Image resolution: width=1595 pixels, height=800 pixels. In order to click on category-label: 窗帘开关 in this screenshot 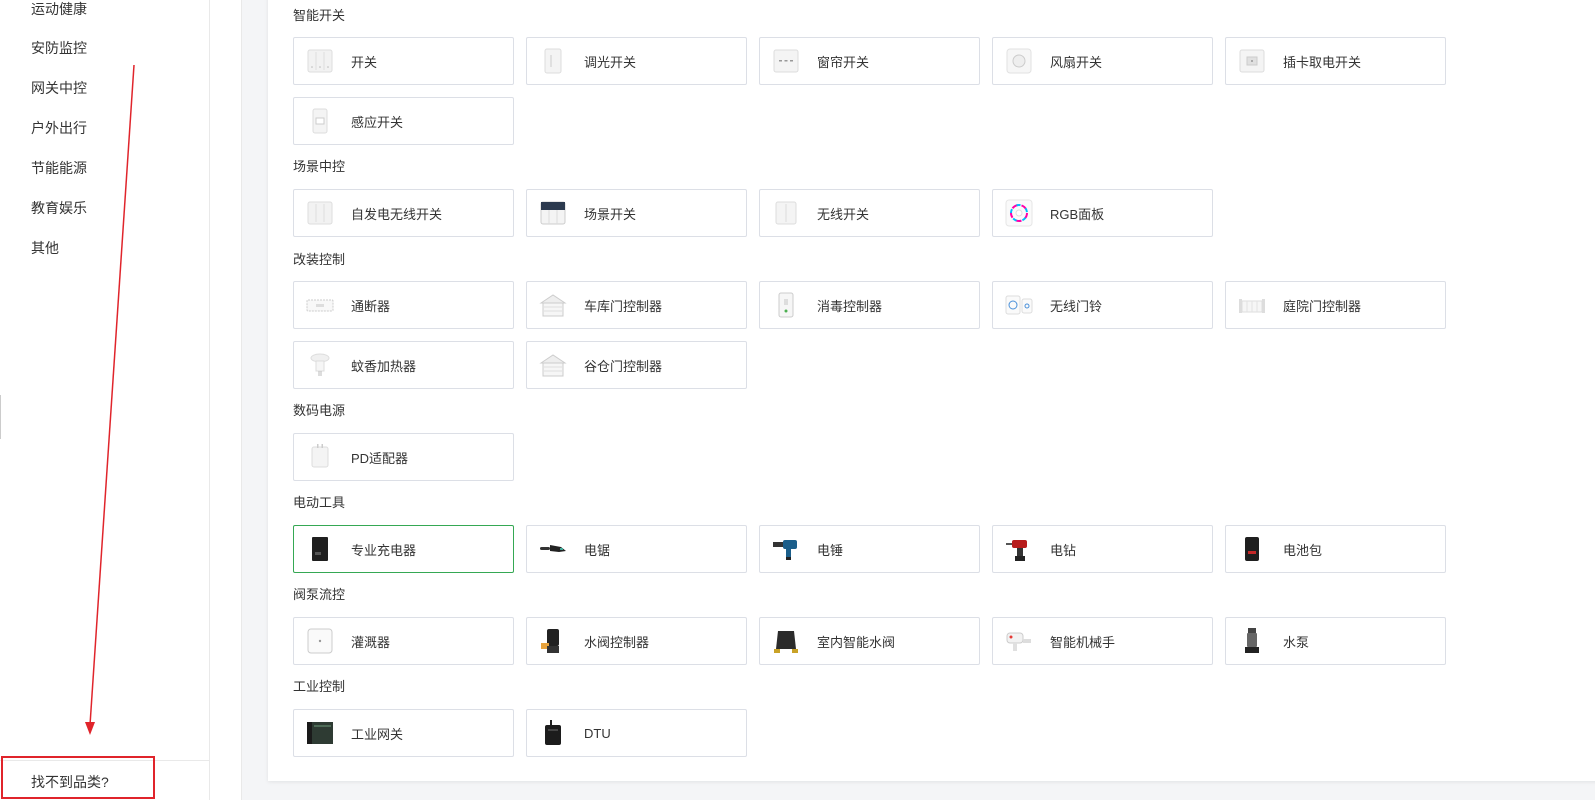, I will do `click(843, 62)`.